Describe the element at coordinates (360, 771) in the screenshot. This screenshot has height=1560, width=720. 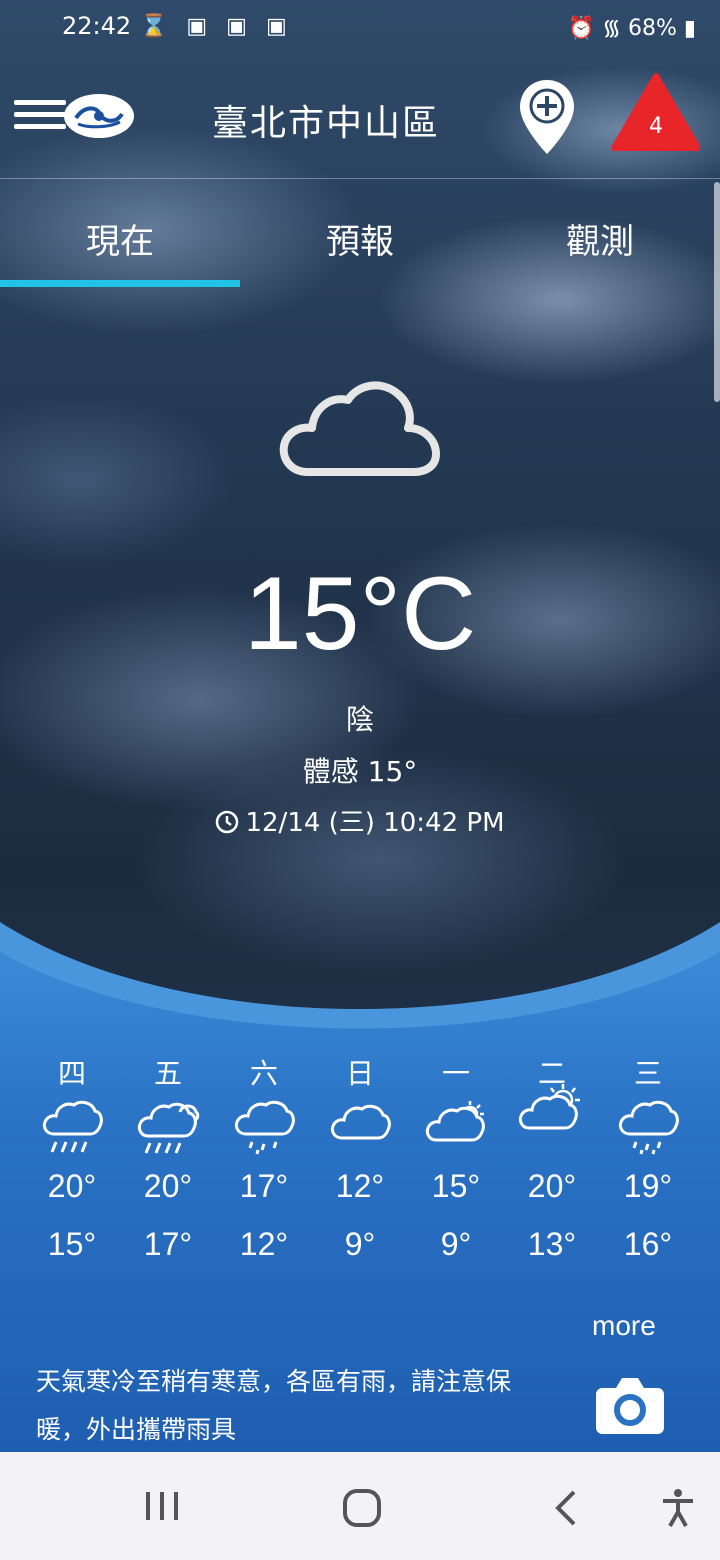
I see `feels-like: 體感 15°` at that location.